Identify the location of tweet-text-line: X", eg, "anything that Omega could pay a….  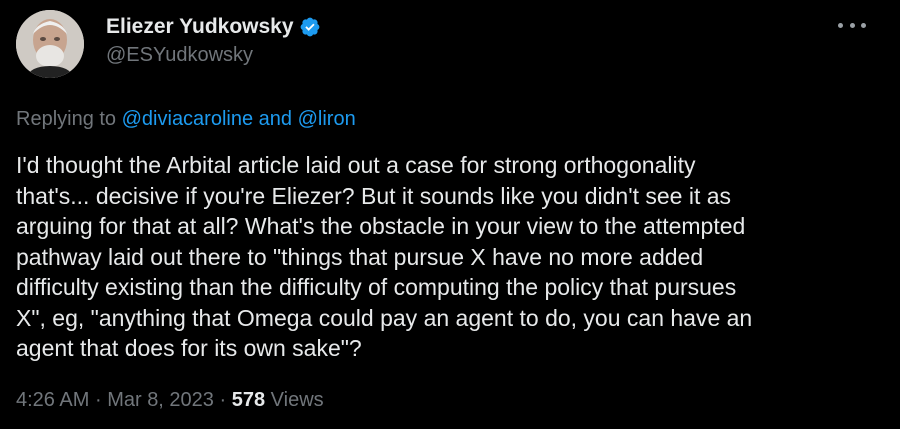
(384, 317).